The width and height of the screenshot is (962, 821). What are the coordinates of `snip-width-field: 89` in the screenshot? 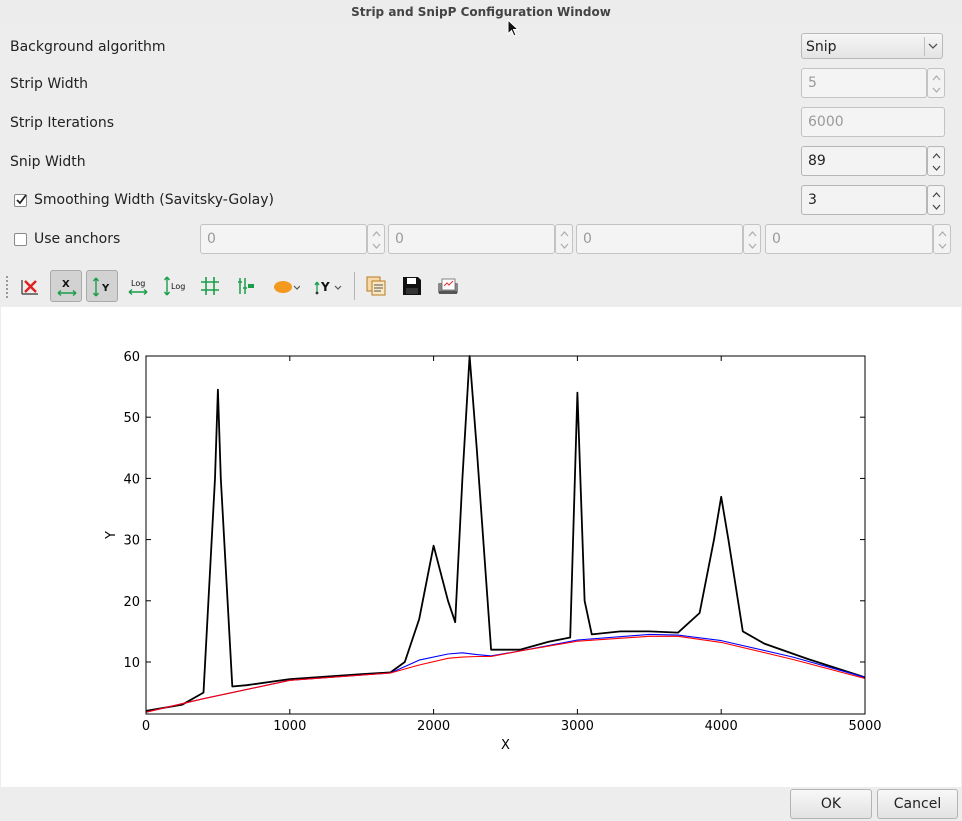 It's located at (864, 161).